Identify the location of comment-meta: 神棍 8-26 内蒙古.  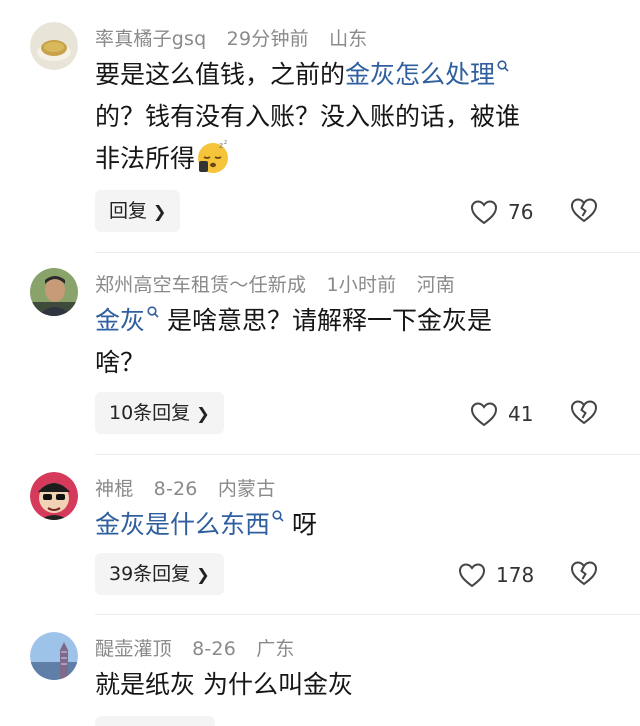
(192, 487).